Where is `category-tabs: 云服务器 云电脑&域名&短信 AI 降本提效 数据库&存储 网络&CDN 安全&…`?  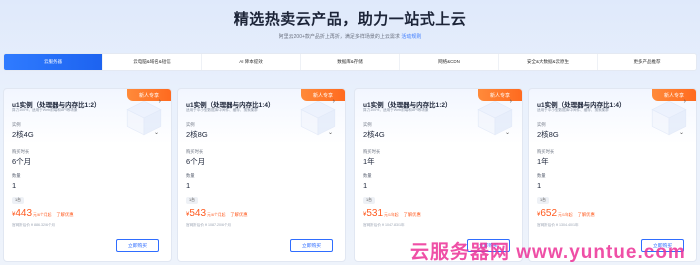
category-tabs: 云服务器 云电脑&域名&短信 AI 降本提效 数据库&存储 网络&CDN 安全&… is located at coordinates (350, 62).